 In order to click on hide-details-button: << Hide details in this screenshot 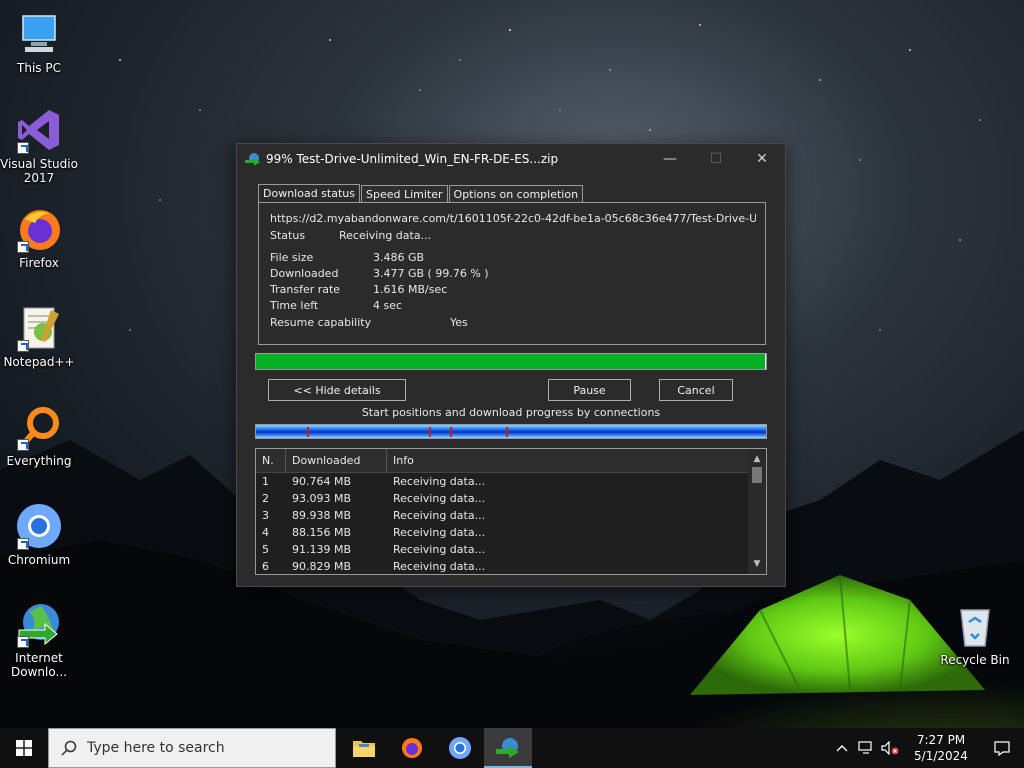, I will do `click(337, 390)`.